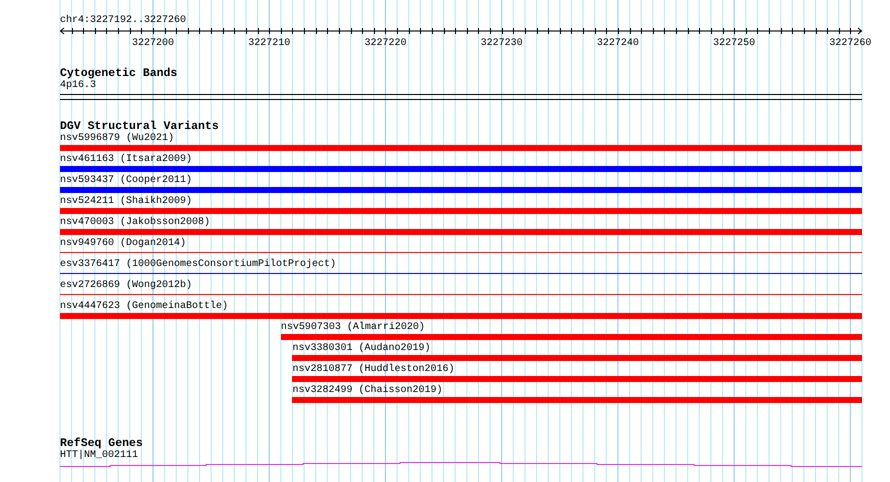  What do you see at coordinates (145, 307) in the screenshot?
I see `variant-label: nsv4447623 (GenomeinaBottle)` at bounding box center [145, 307].